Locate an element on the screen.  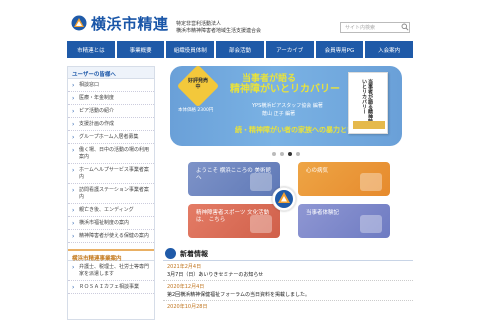
search-input is located at coordinates (375, 27).